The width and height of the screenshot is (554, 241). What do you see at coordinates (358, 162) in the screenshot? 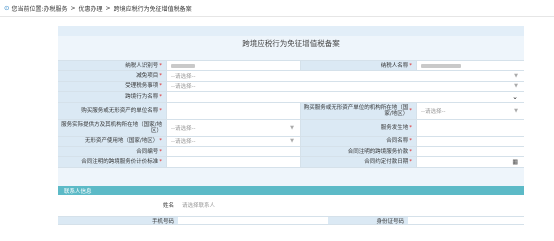
I see `contract-date-label: 合同约定付款日期 *` at bounding box center [358, 162].